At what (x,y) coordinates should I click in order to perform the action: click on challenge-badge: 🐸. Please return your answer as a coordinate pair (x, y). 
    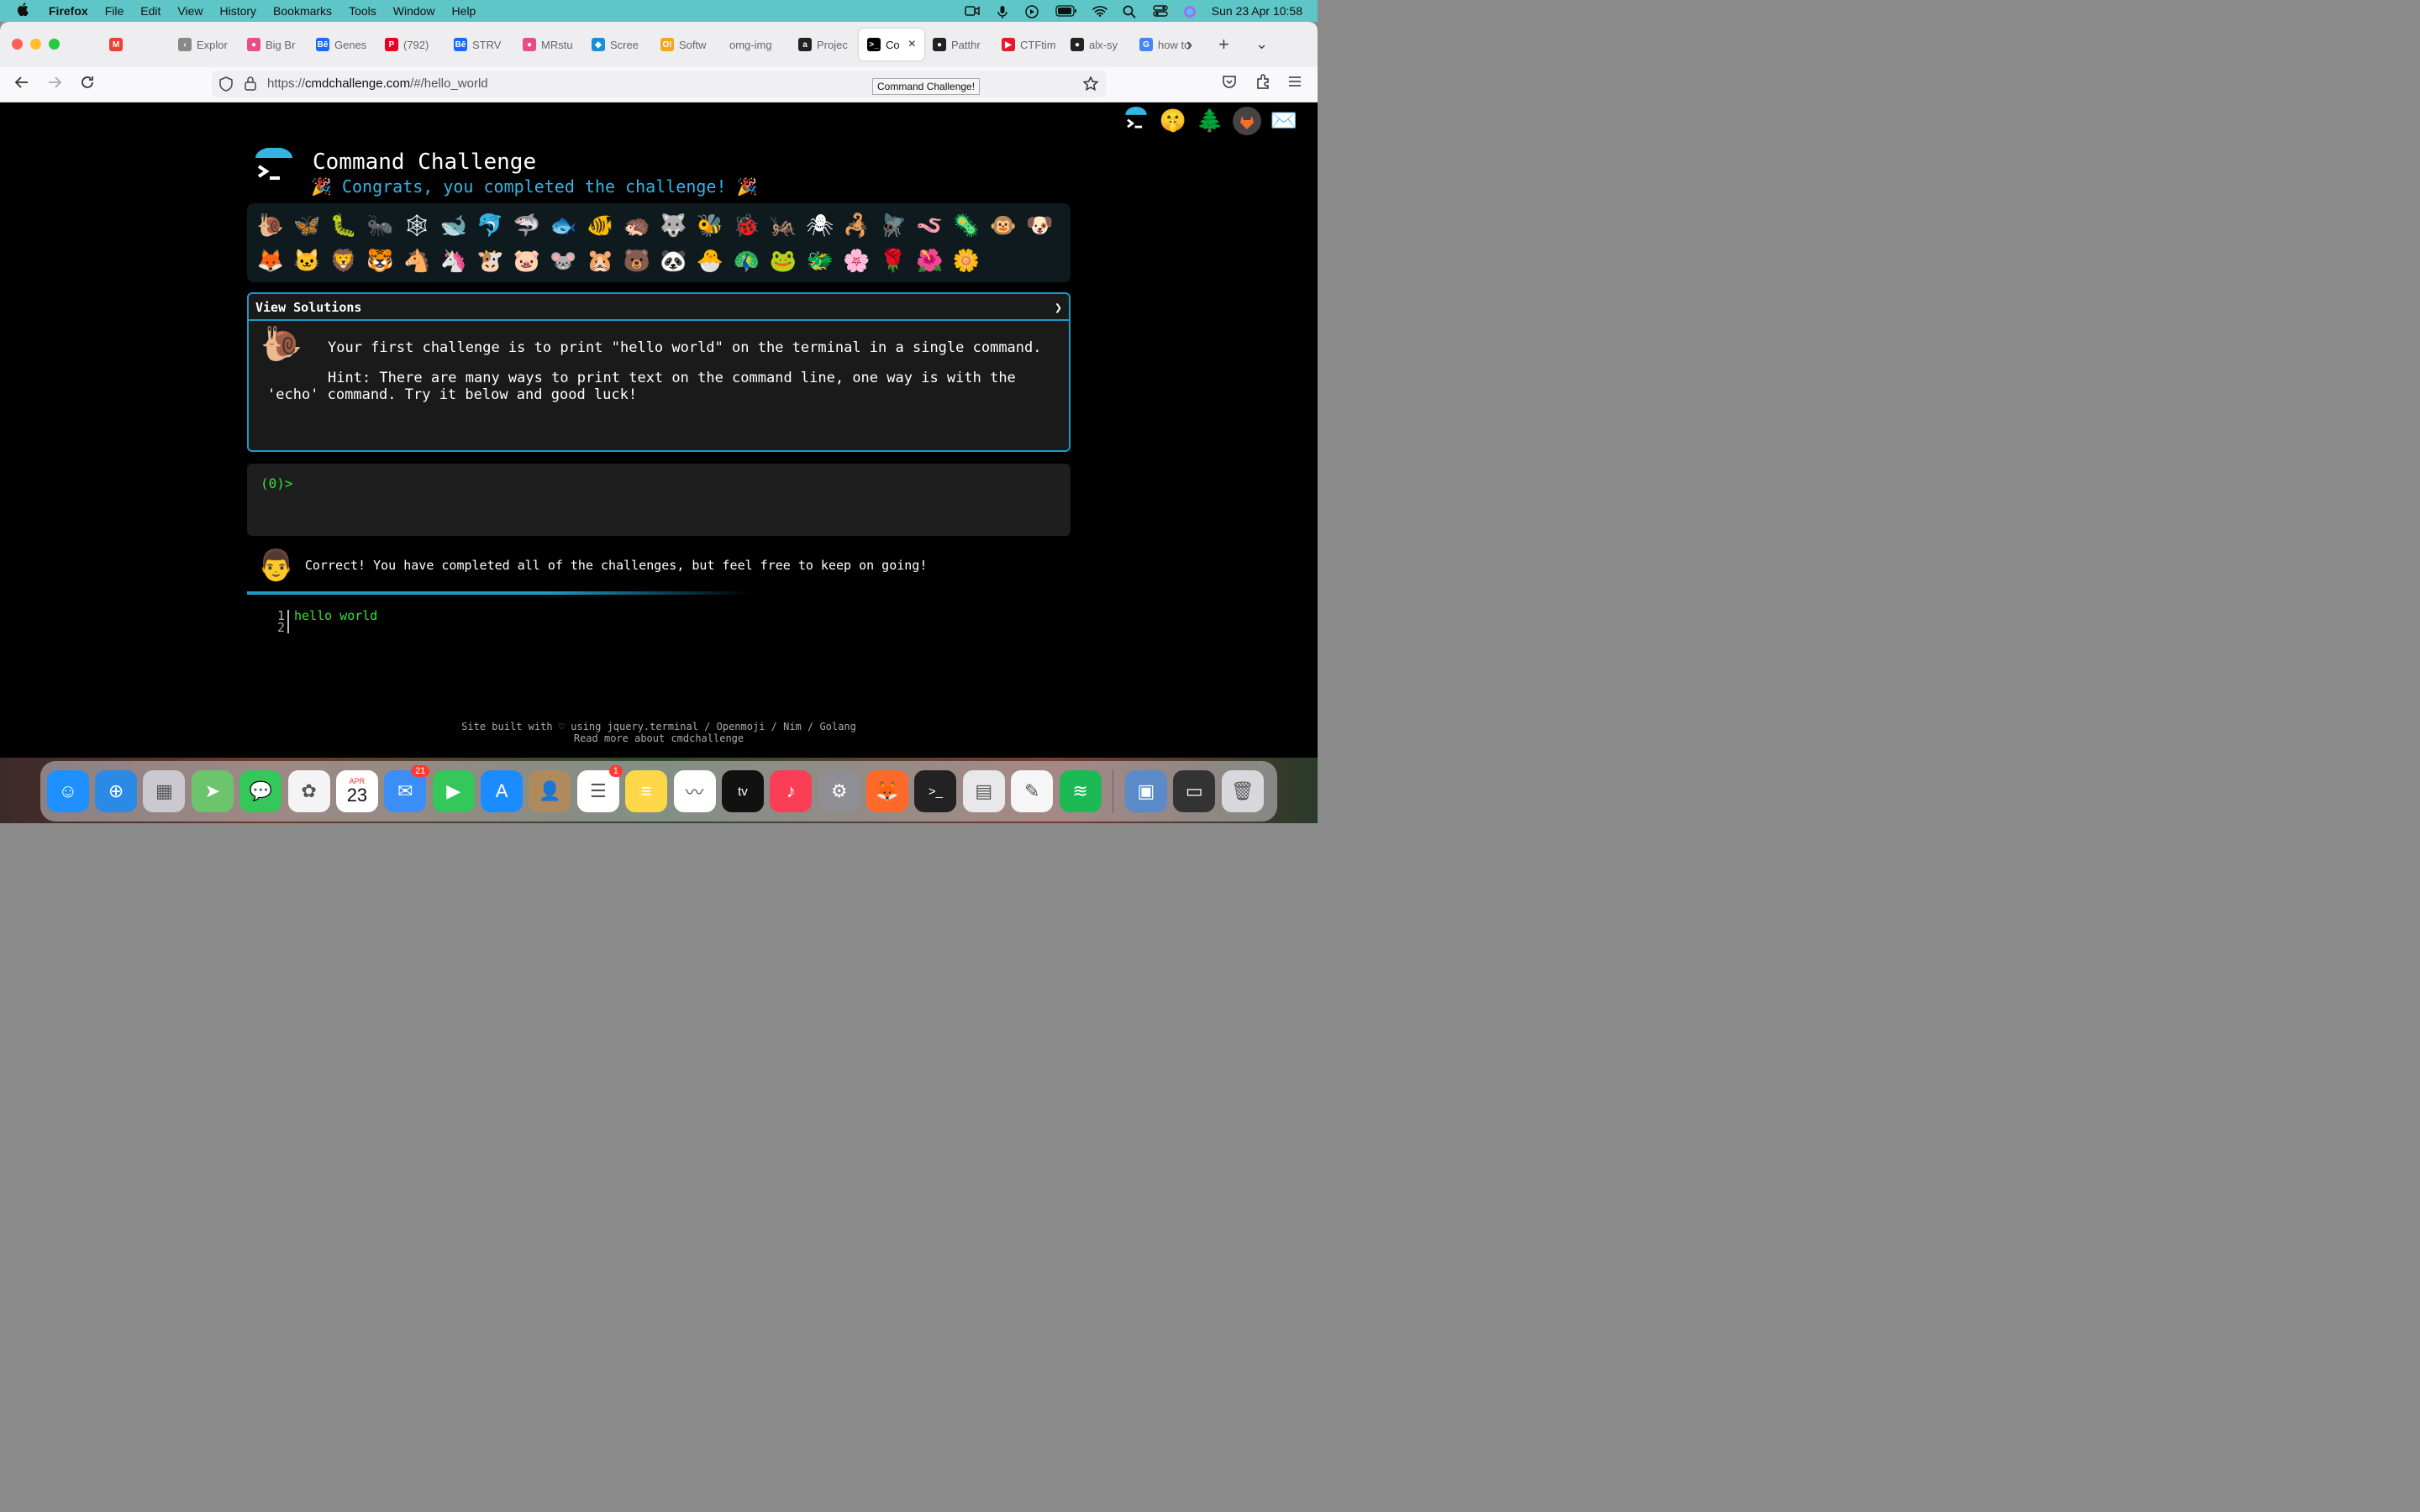
    Looking at the image, I should click on (783, 261).